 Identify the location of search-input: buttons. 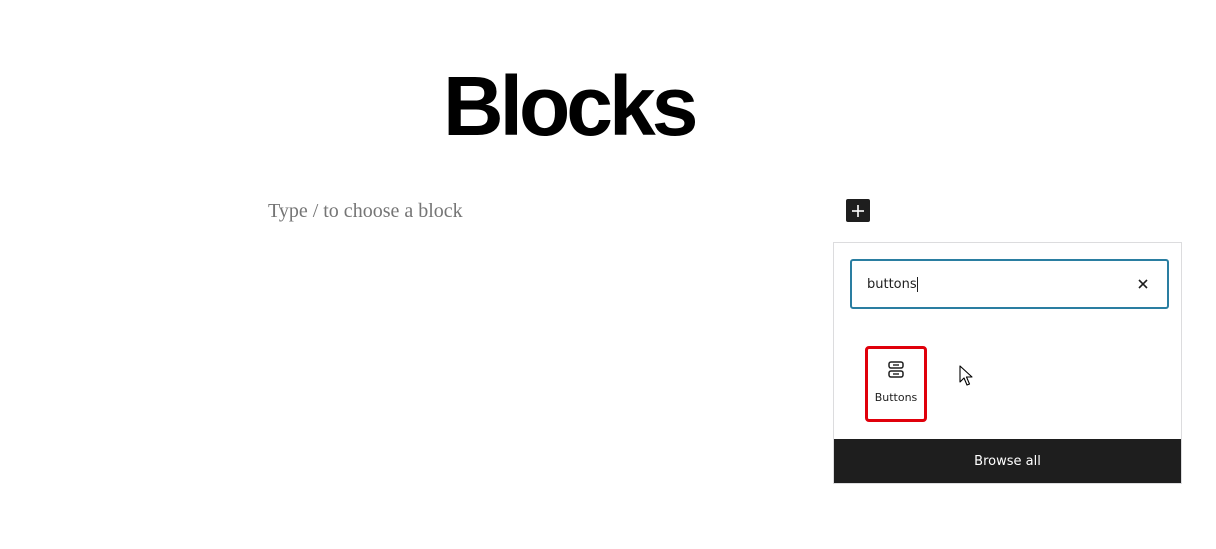
(892, 284).